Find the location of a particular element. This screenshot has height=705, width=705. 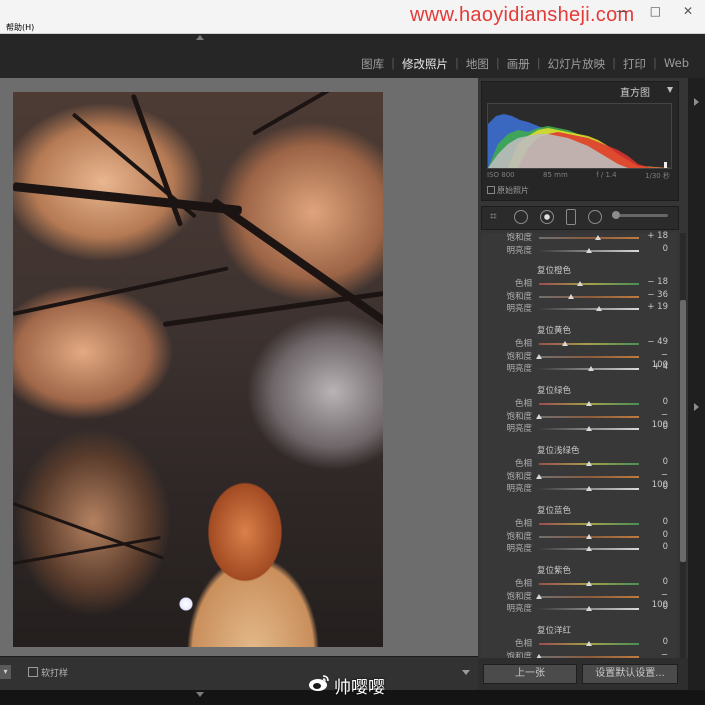

module-tab: 打印 is located at coordinates (634, 64).